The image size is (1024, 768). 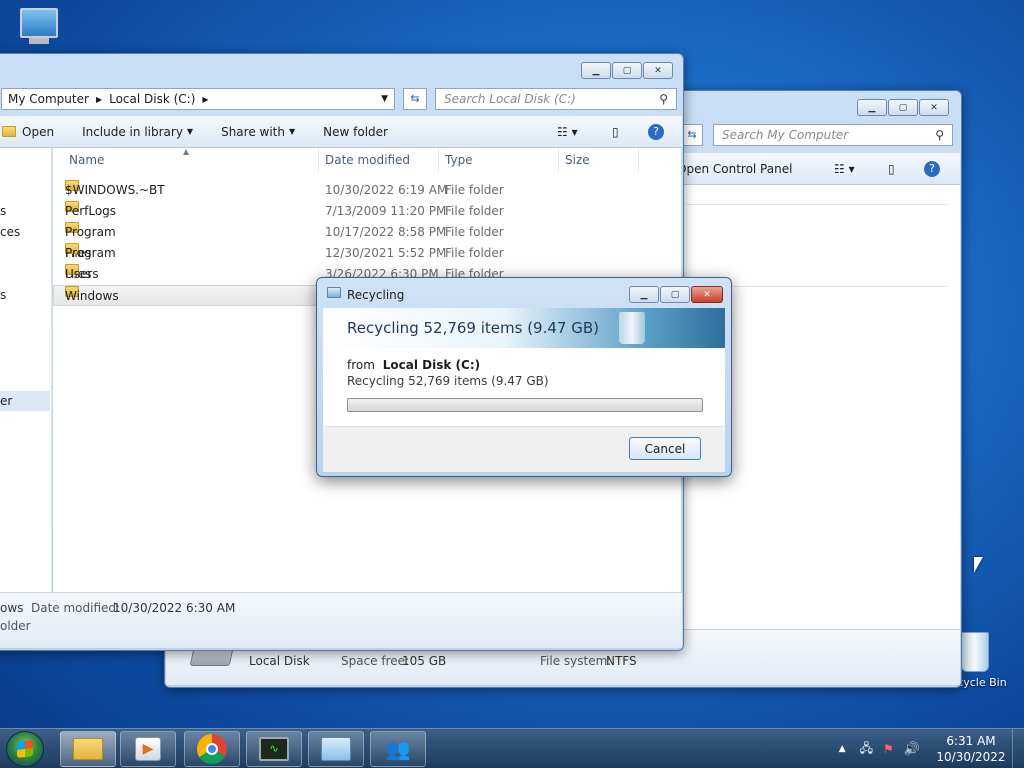 I want to click on system-tray: ▲ 🖧 ⚑ 🔊 6:31 AM 10/30/2022, so click(x=931, y=748).